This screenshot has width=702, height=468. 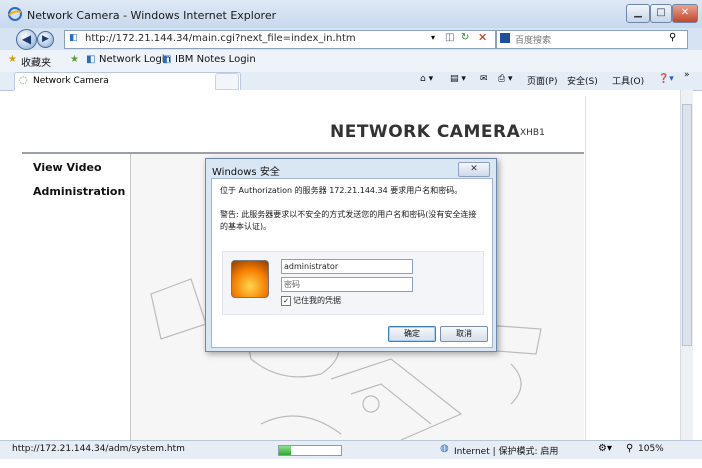 What do you see at coordinates (582, 80) in the screenshot?
I see `safety-menu: 安全(S)` at bounding box center [582, 80].